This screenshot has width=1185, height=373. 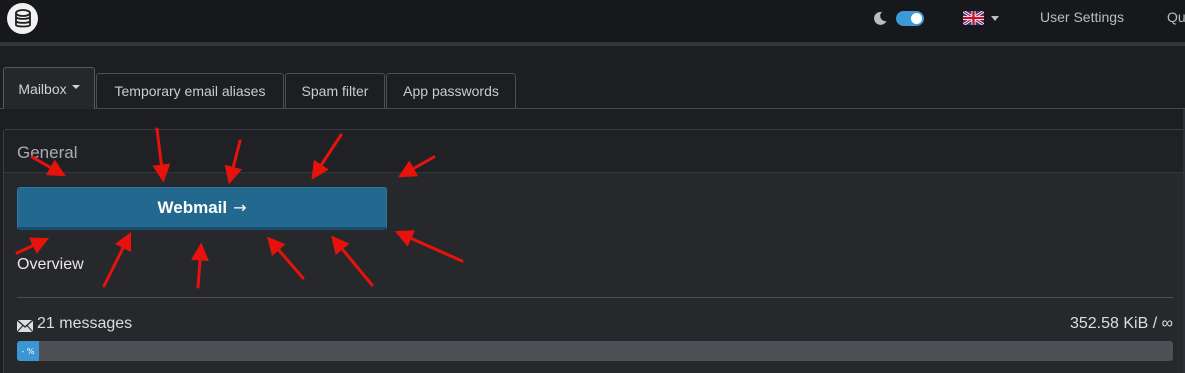 I want to click on panel-header: General, so click(x=594, y=151).